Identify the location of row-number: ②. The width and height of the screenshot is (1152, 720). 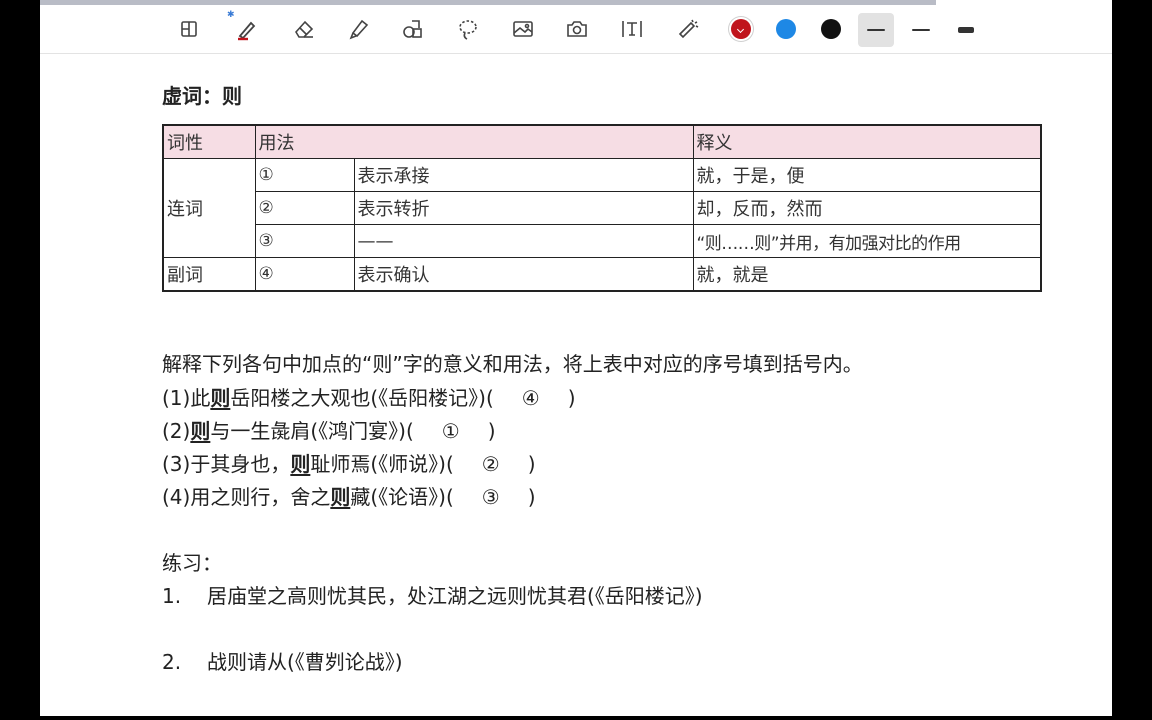
(304, 208).